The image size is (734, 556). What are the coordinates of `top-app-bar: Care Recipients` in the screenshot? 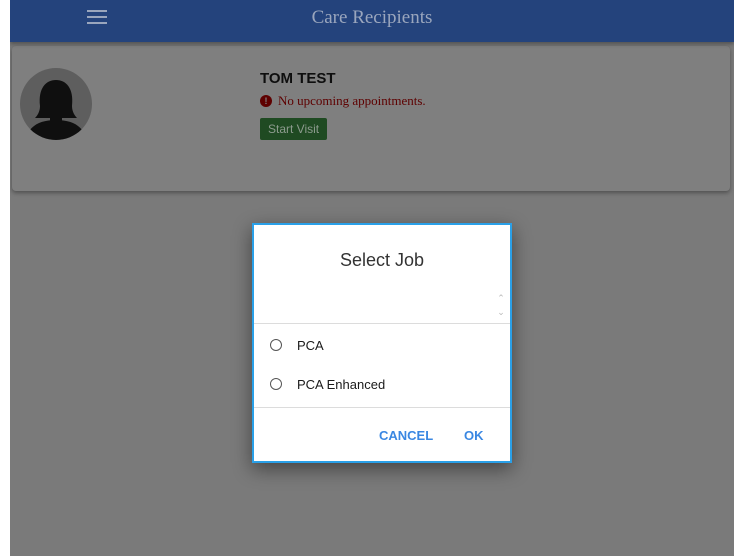 It's located at (372, 21).